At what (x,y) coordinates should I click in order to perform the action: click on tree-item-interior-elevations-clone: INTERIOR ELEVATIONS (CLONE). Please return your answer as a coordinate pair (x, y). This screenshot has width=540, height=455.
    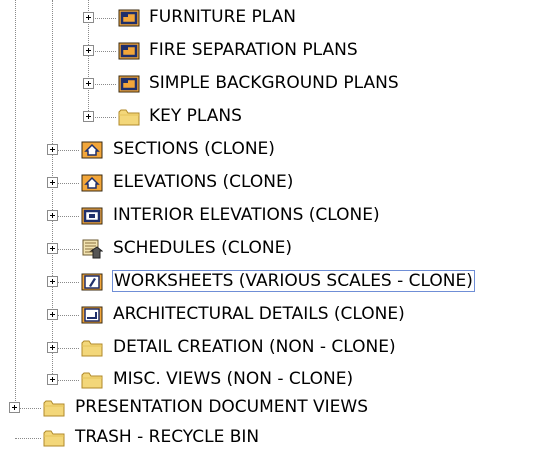
    Looking at the image, I should click on (270, 216).